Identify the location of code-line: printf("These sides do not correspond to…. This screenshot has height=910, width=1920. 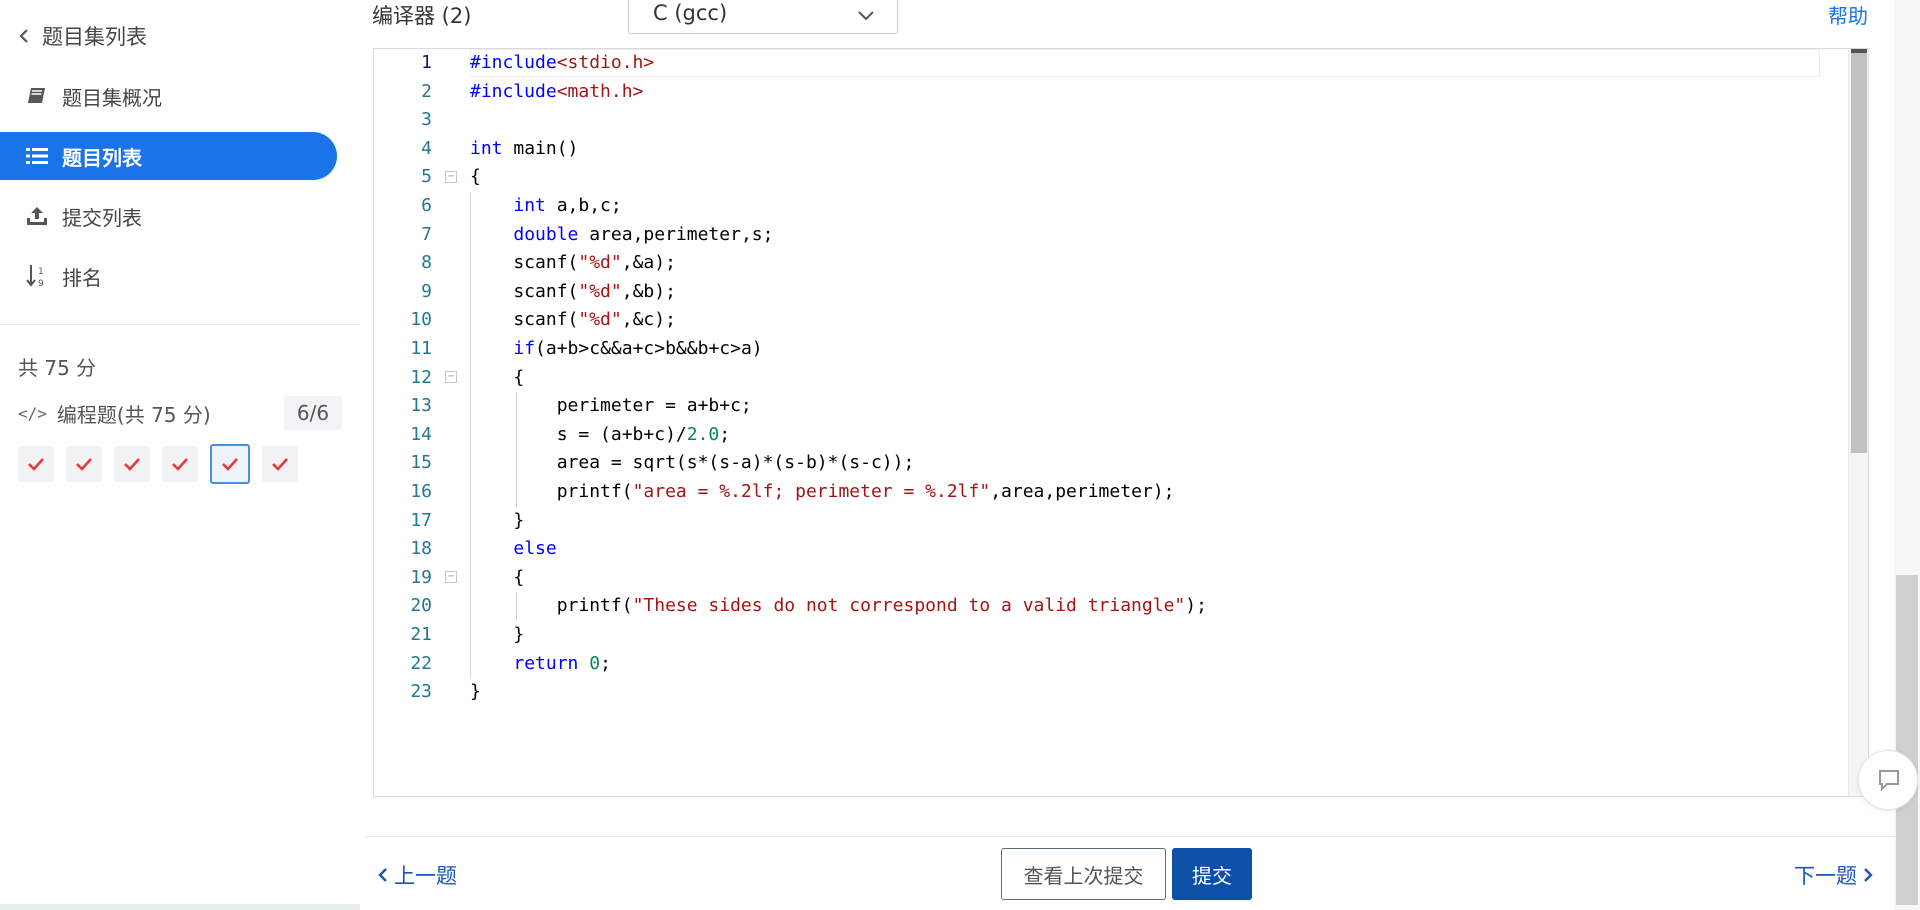
(838, 606).